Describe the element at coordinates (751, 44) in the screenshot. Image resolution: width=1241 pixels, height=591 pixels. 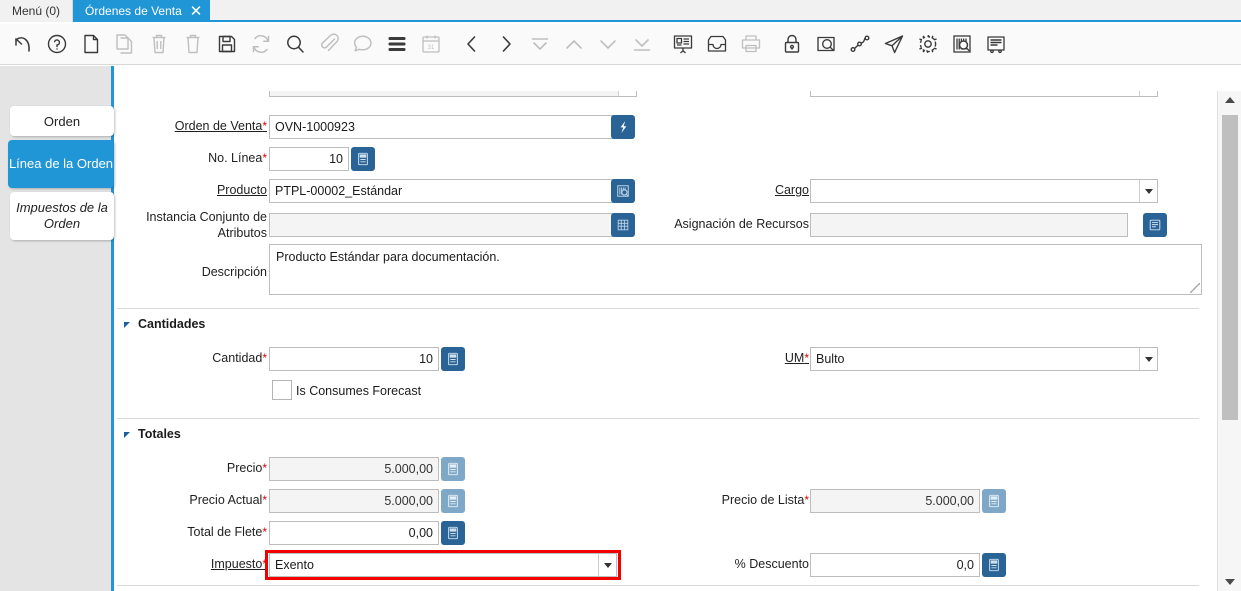
I see `print-icon` at that location.